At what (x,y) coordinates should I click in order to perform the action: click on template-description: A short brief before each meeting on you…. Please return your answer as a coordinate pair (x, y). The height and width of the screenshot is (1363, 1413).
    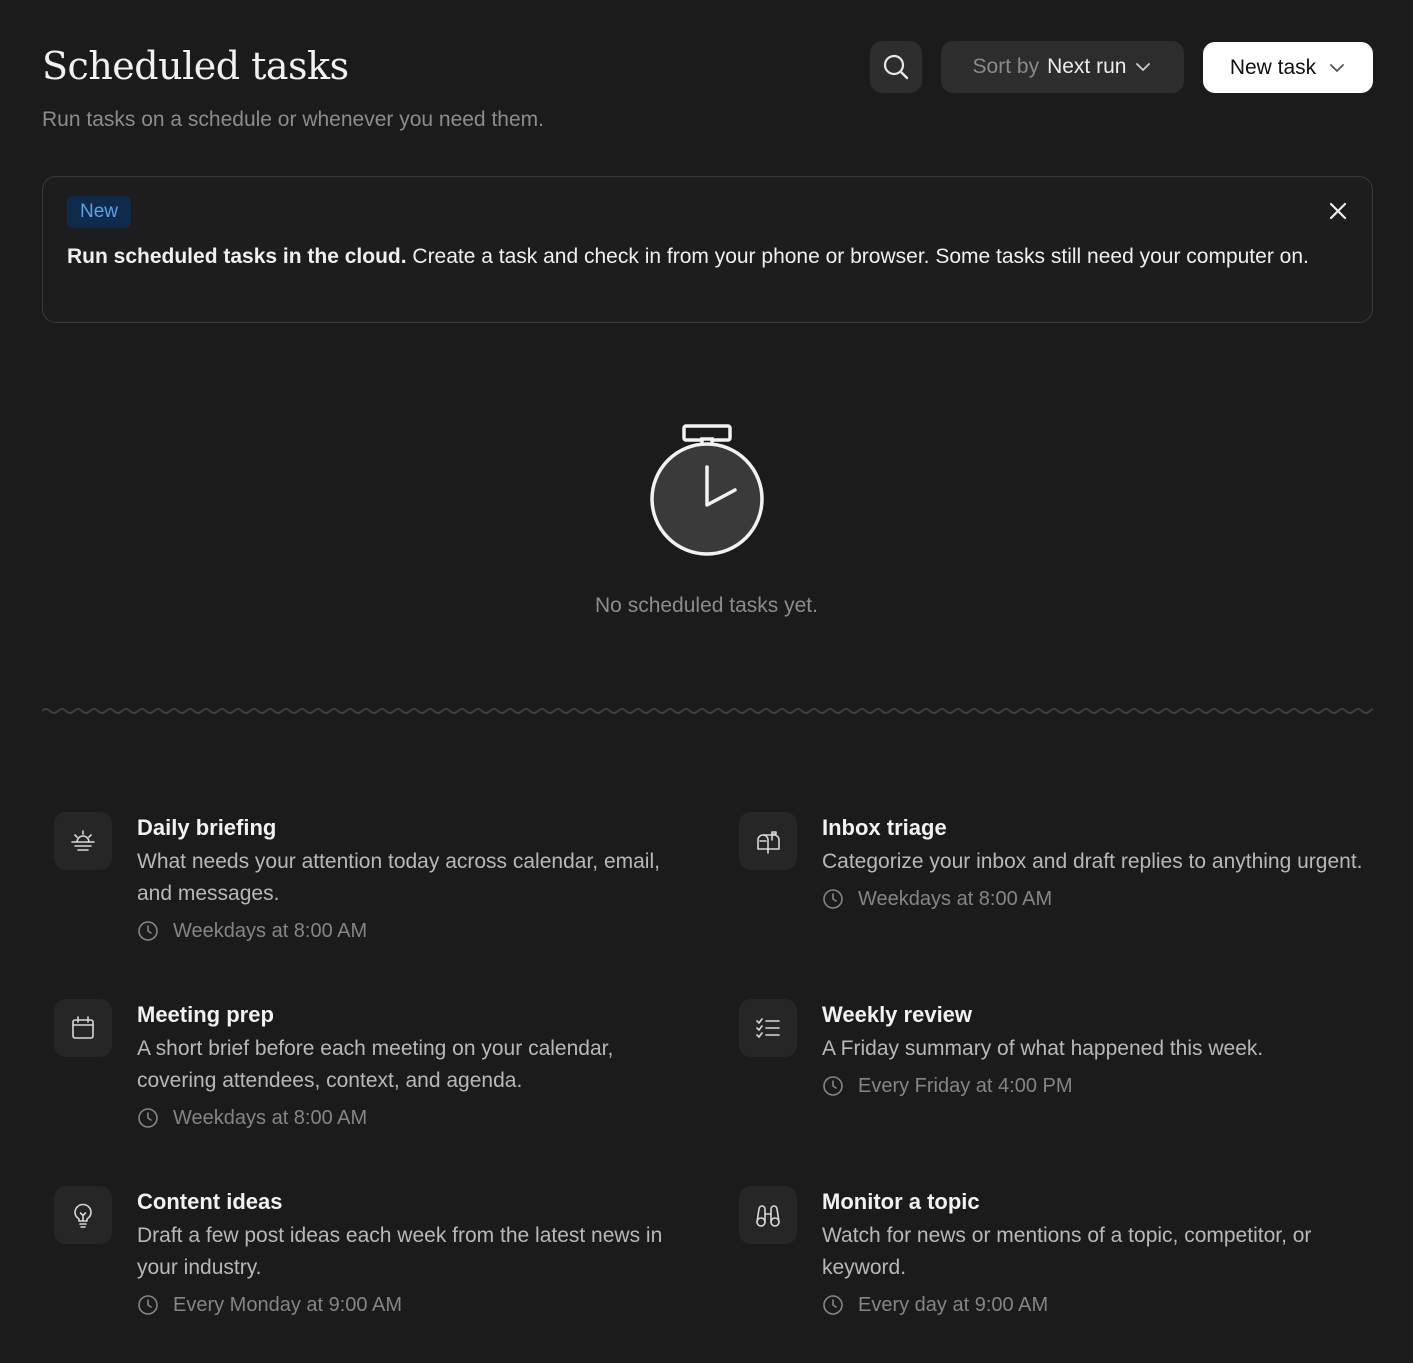
    Looking at the image, I should click on (375, 1064).